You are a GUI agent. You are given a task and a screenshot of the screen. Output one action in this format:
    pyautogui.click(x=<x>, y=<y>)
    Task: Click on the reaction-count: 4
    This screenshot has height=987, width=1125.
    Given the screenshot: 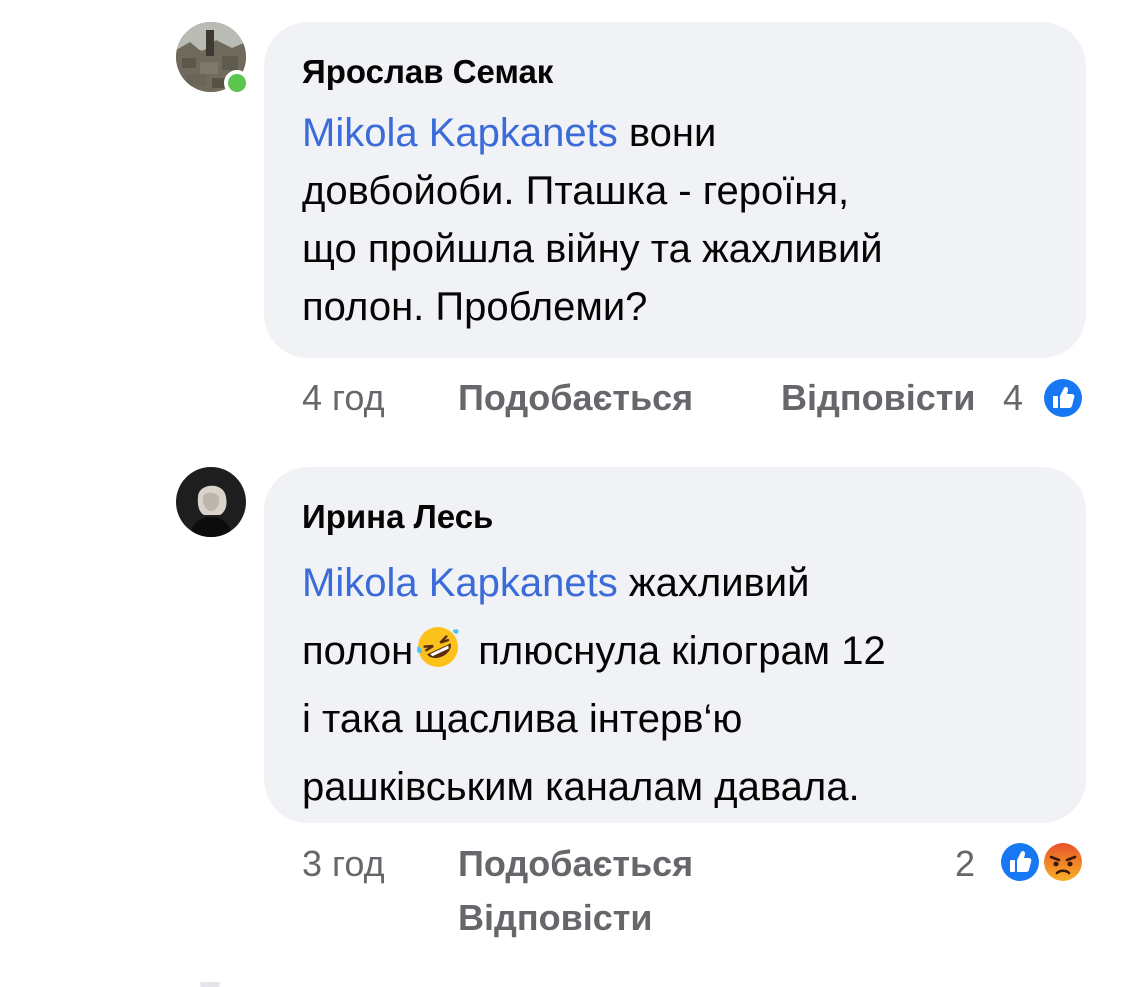 What is the action you would take?
    pyautogui.click(x=1013, y=398)
    